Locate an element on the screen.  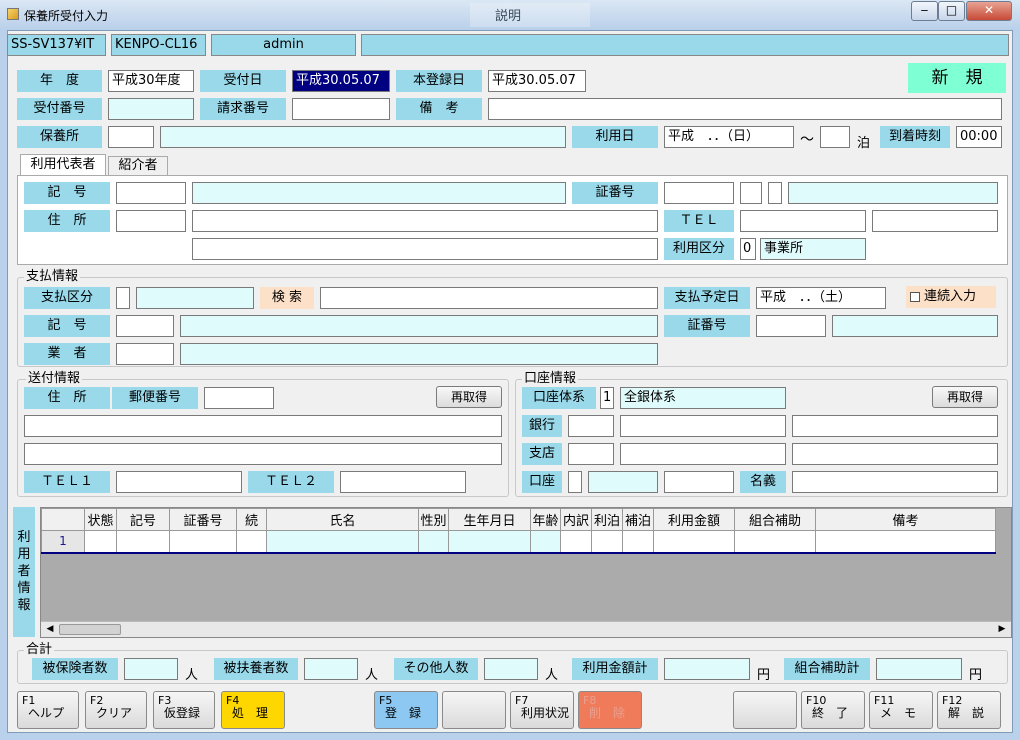
col-sex: 性別 is located at coordinates (433, 519).